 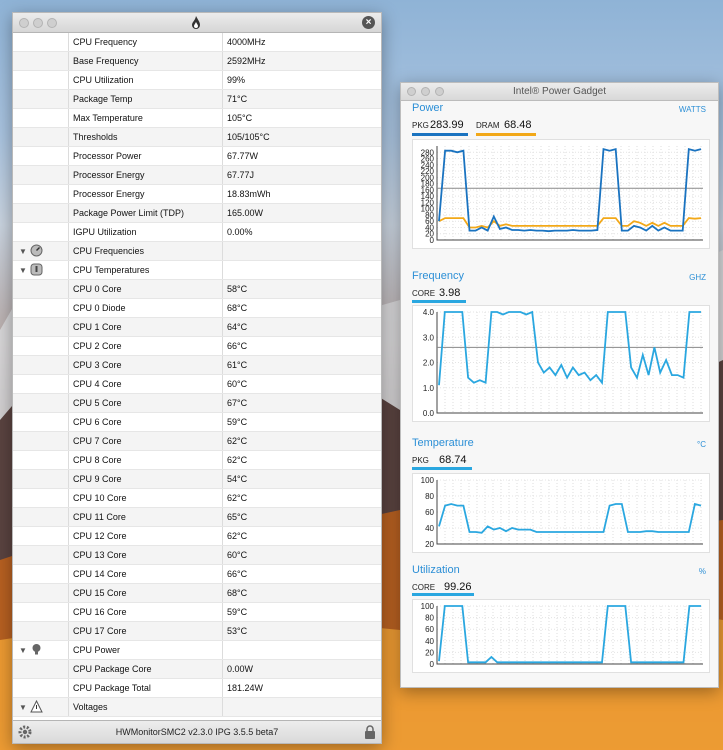 What do you see at coordinates (197, 574) in the screenshot?
I see `sensor-row: CPU 14 Core 66°C` at bounding box center [197, 574].